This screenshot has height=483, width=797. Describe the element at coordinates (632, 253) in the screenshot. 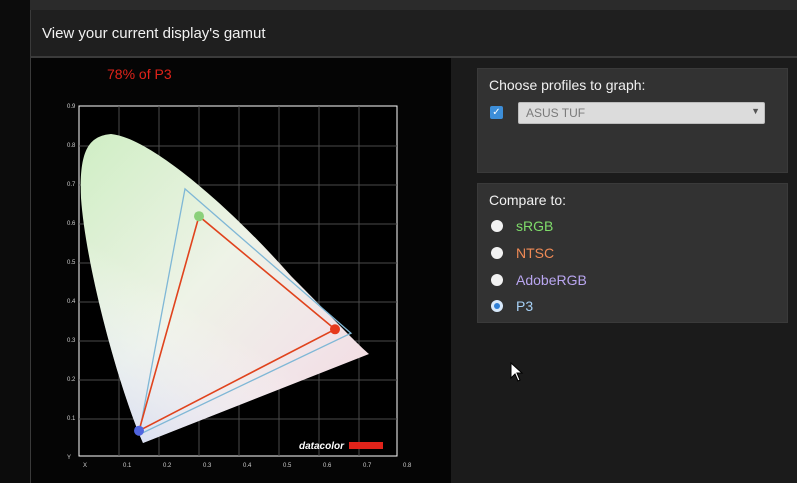

I see `compare-card: Compare to: sRGB NTSC AdobeRGB P3` at that location.